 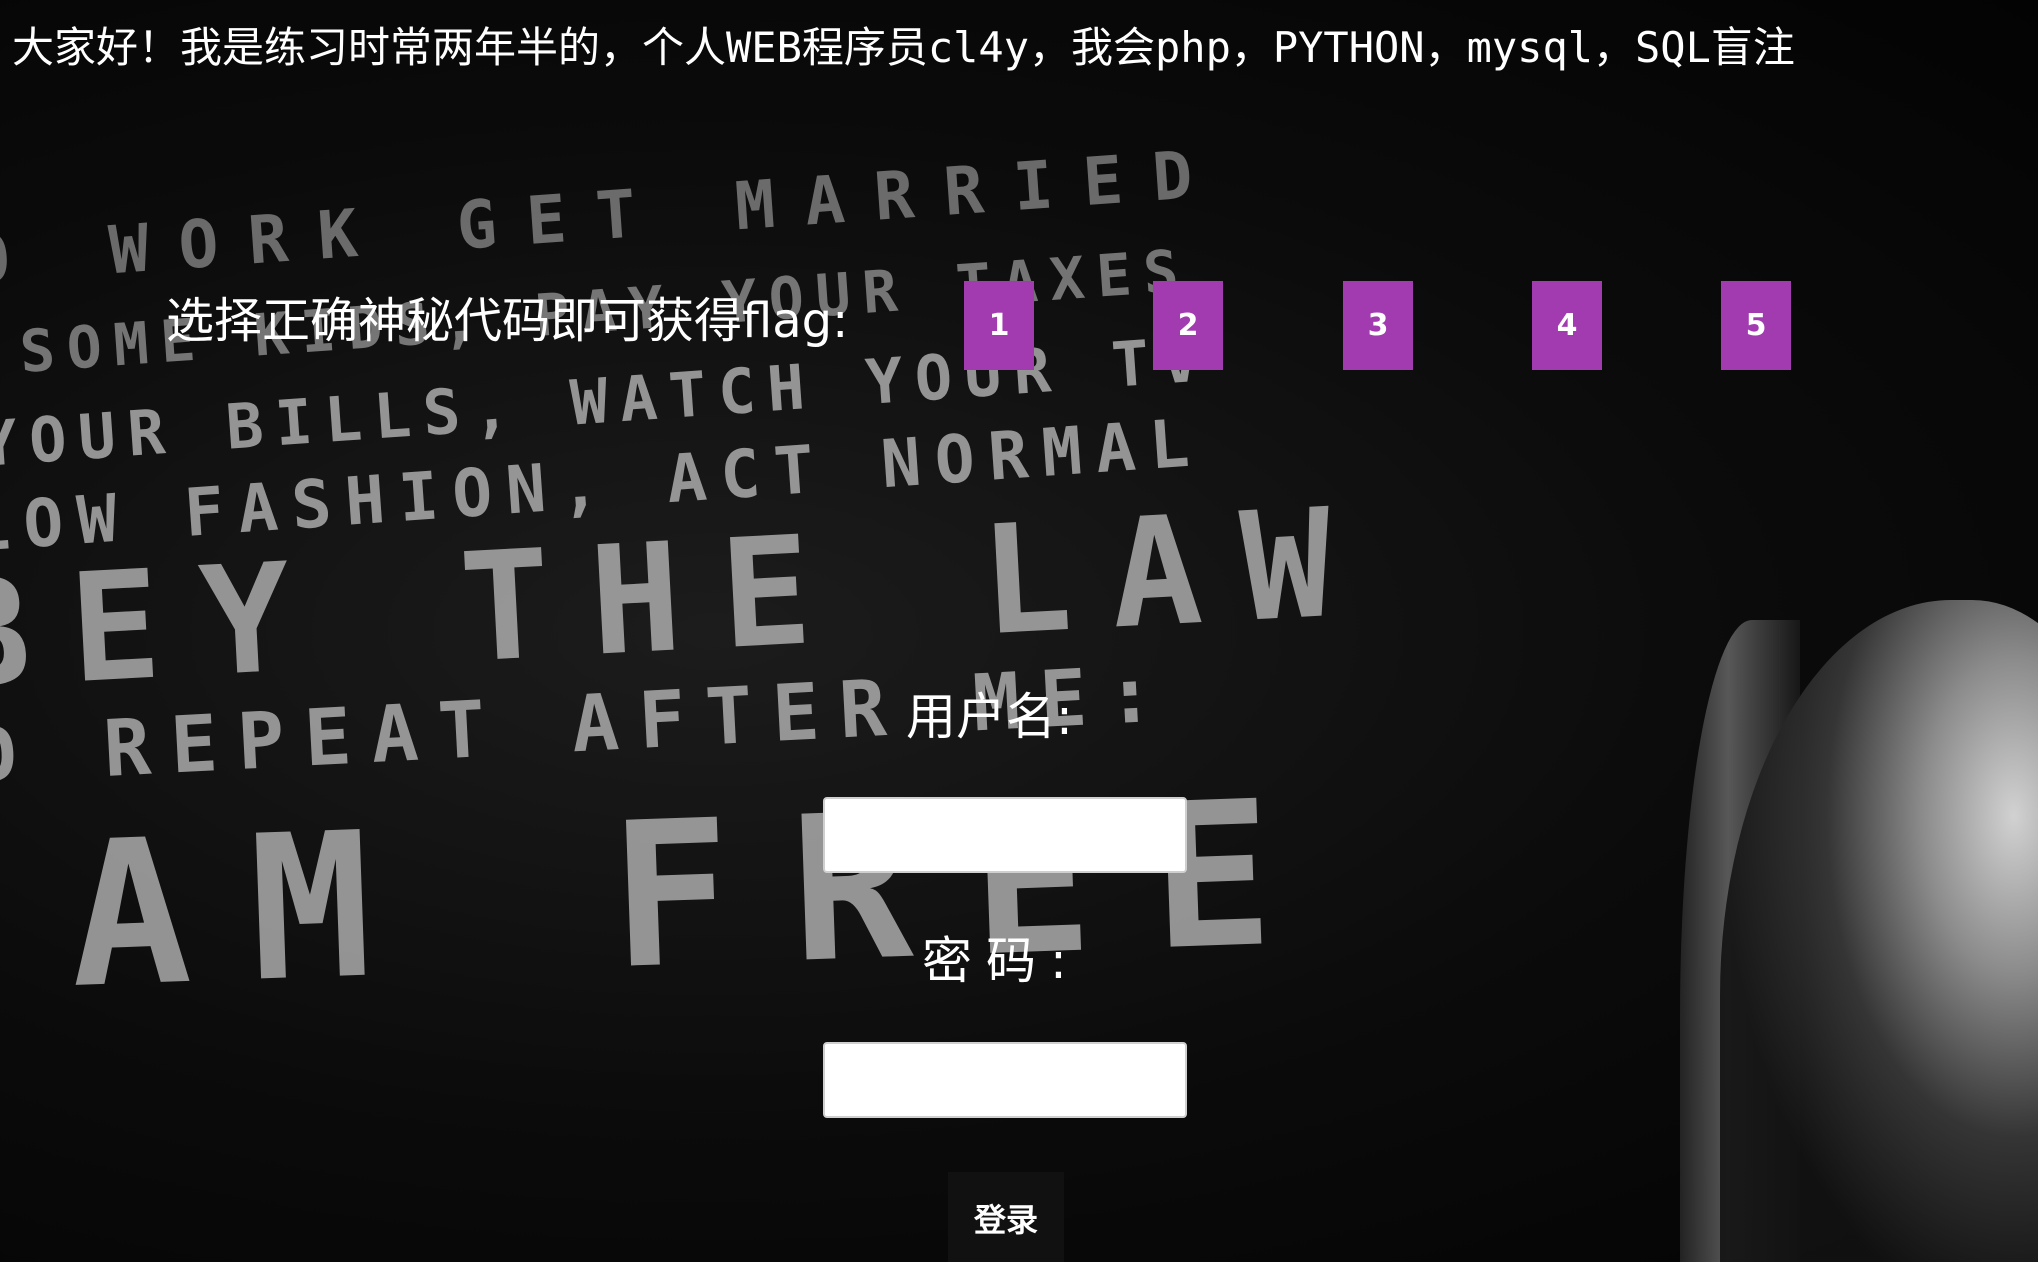 I want to click on username-input, so click(x=1005, y=835).